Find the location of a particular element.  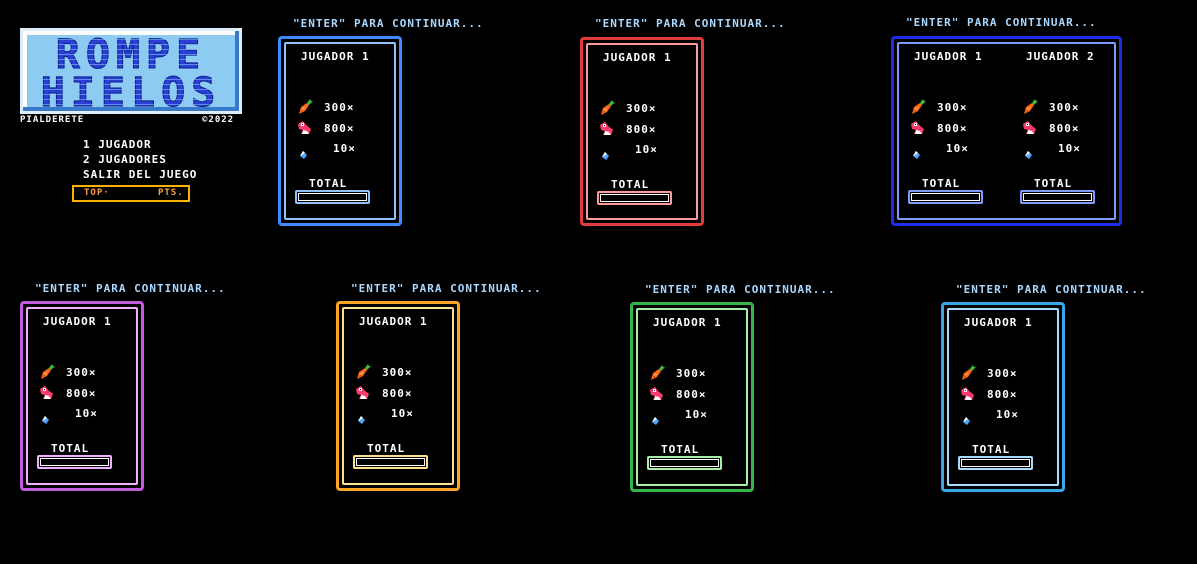

score-panel-purple: JUGADOR 1 300× 800× 10× TOTAL is located at coordinates (82, 396).